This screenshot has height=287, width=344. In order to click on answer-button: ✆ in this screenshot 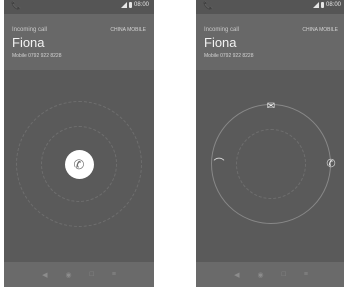, I will do `click(79, 164)`.